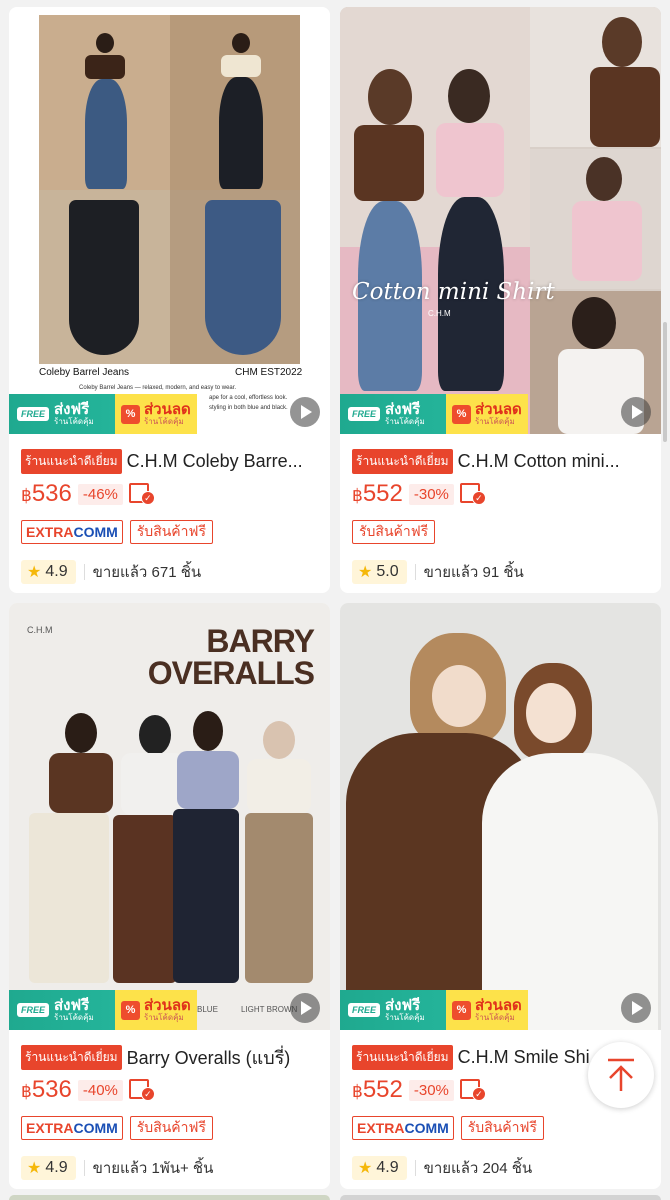  I want to click on sold-count: ขายแล้ว 204 ชิ้น, so click(478, 1168).